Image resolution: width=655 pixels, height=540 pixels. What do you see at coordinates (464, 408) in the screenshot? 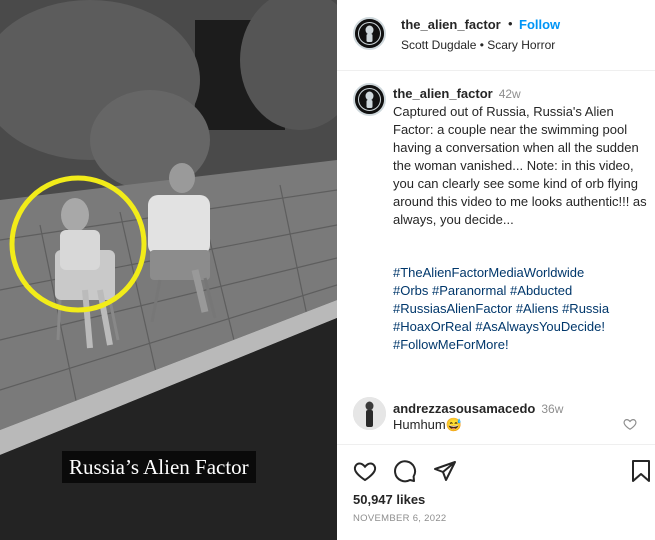
I see `reply-username: andrezzasousamacedo` at bounding box center [464, 408].